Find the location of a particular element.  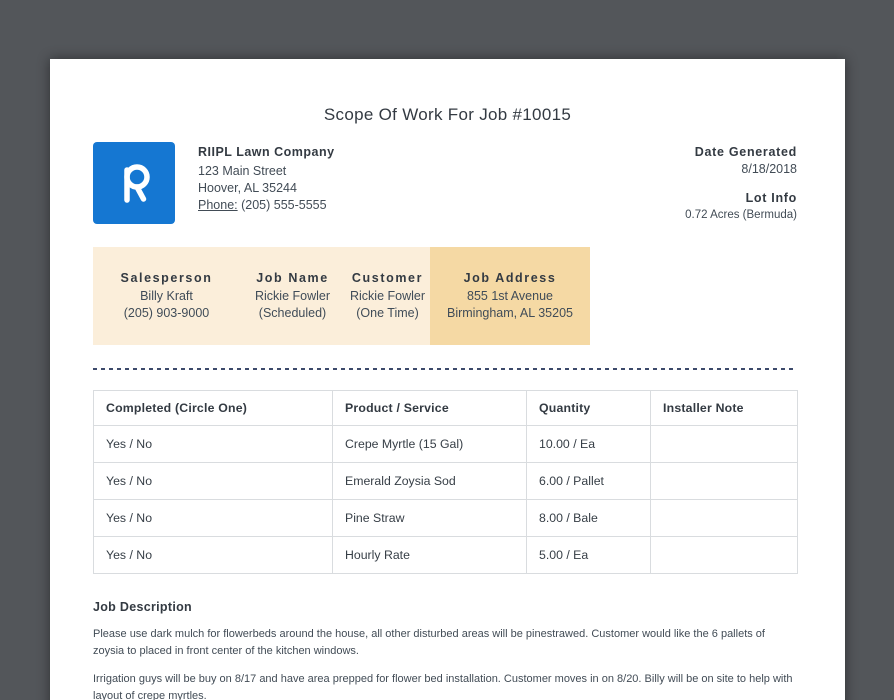

phone-number: (205) 555-5555 is located at coordinates (284, 205).